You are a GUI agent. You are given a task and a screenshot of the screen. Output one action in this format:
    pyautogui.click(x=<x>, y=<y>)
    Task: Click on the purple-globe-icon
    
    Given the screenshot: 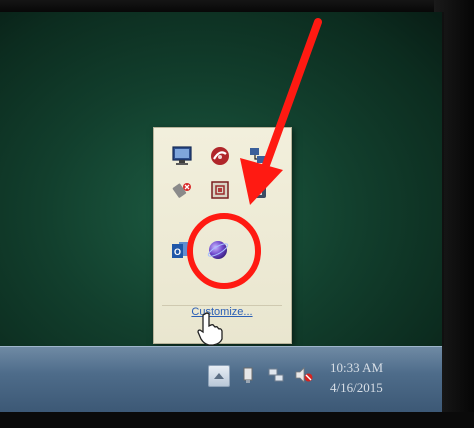 What is the action you would take?
    pyautogui.click(x=218, y=250)
    